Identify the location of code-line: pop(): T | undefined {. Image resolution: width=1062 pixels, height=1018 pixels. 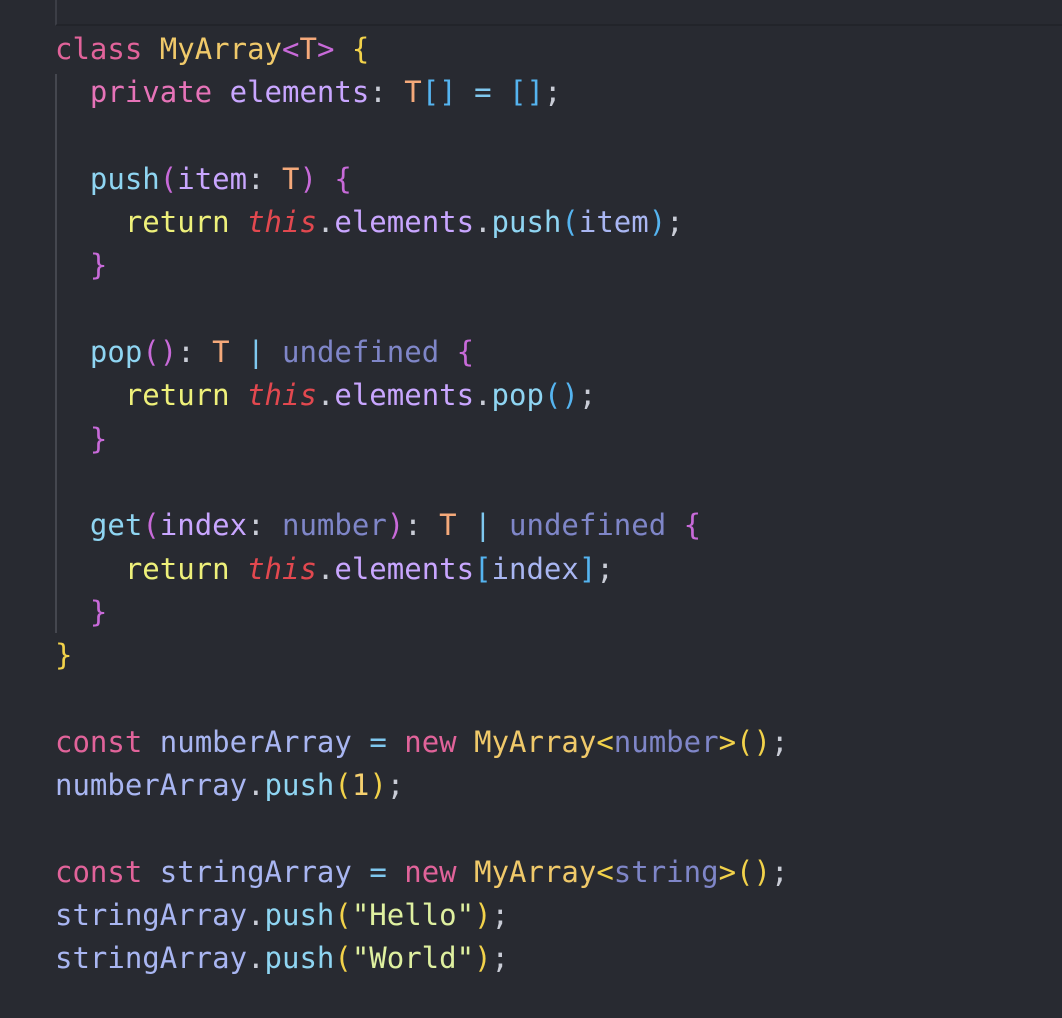
(421, 352).